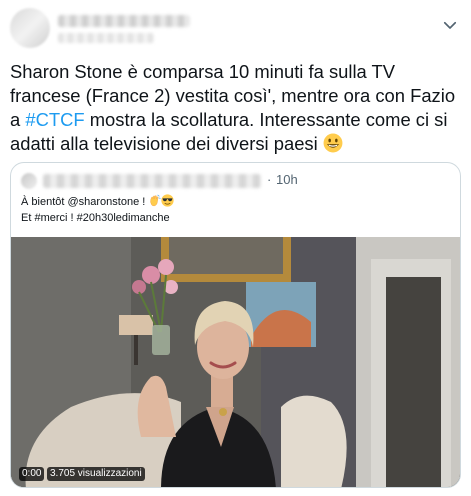 The image size is (471, 496). Describe the element at coordinates (30, 28) in the screenshot. I see `author-avatar` at that location.